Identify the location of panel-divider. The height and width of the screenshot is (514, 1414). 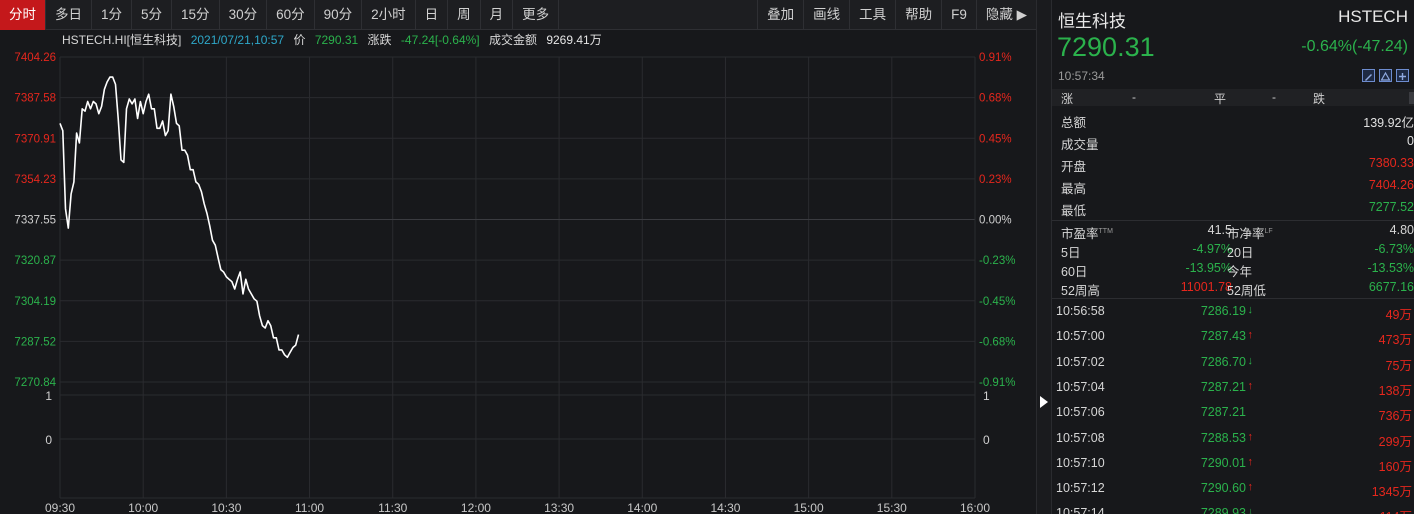
(1044, 257).